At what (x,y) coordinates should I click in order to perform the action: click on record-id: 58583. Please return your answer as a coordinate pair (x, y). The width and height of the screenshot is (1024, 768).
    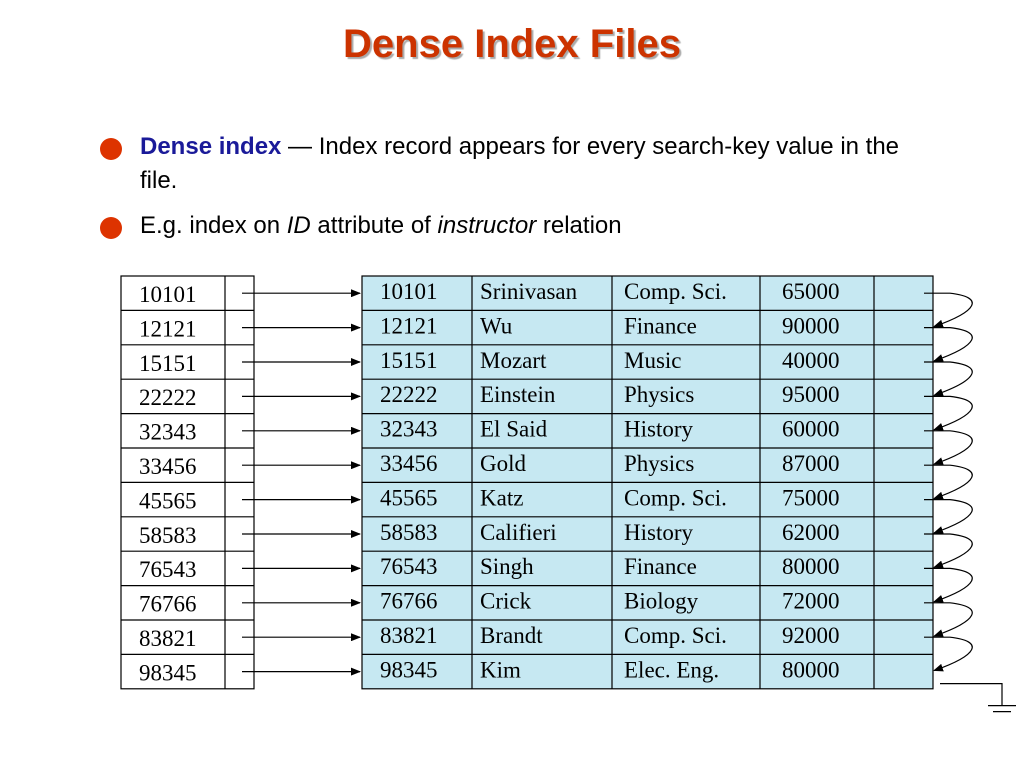
    Looking at the image, I should click on (409, 532).